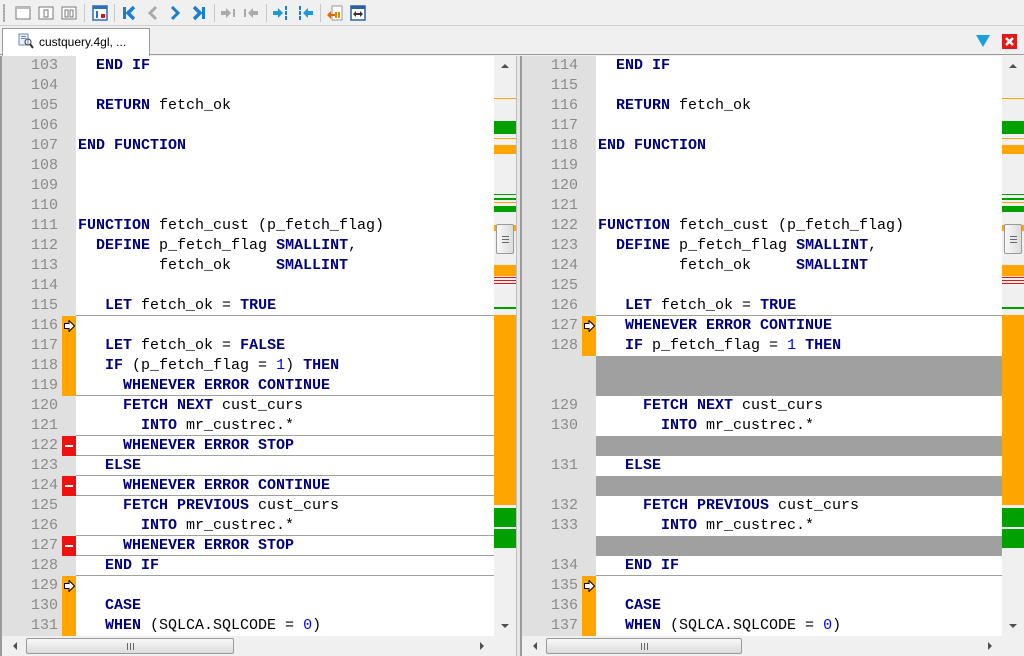 Image resolution: width=1024 pixels, height=656 pixels. I want to click on code-line: FETCH NEXT cust_curs, so click(710, 406).